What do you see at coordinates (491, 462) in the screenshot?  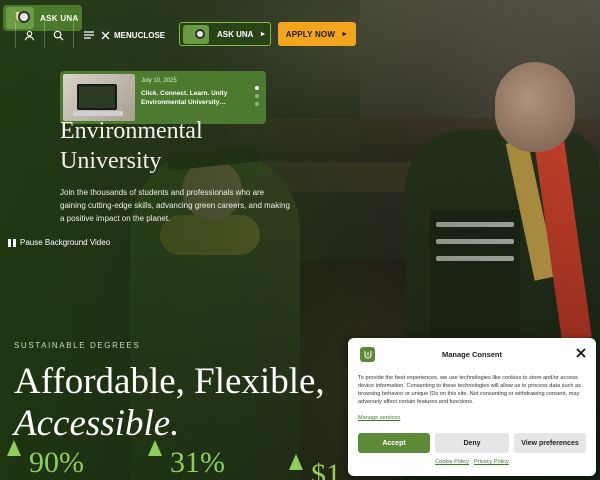 I see `privacy-policy-link: Privacy Policy` at bounding box center [491, 462].